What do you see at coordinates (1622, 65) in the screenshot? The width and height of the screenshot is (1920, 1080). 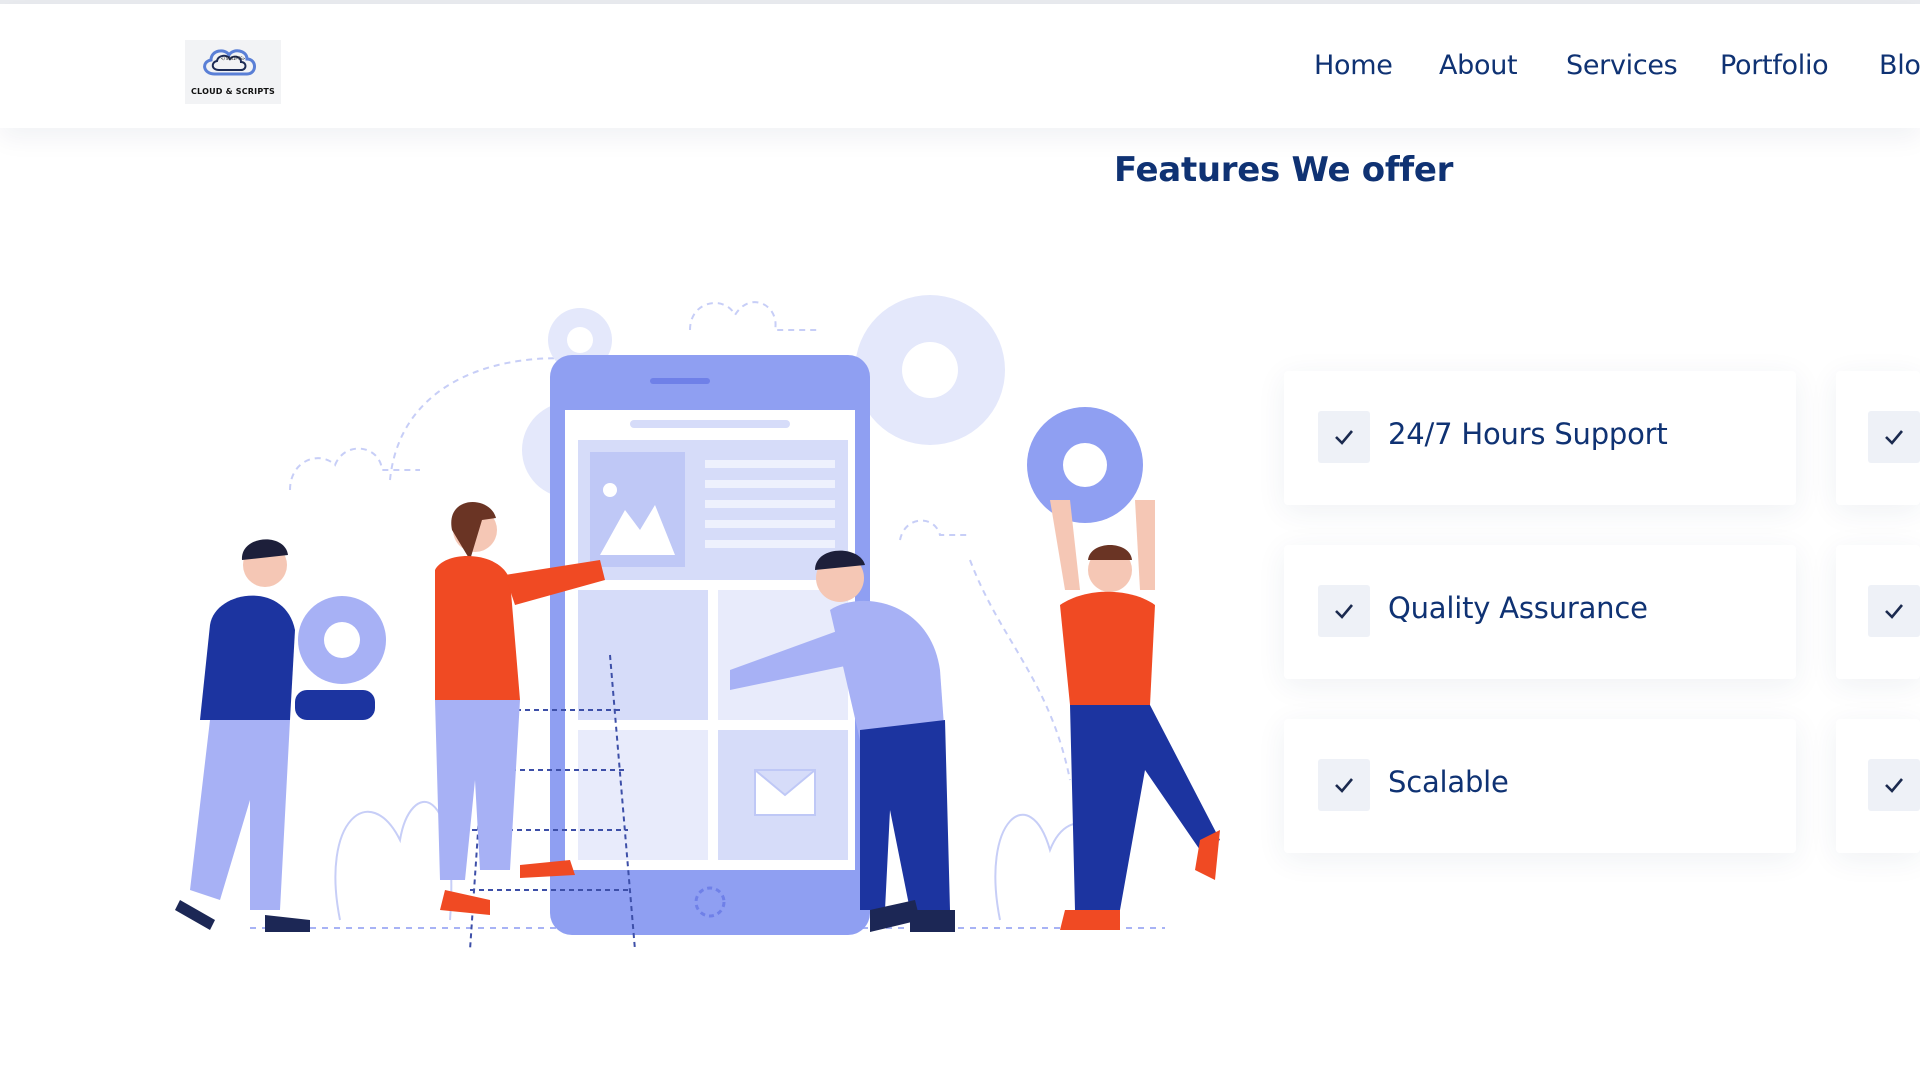 I see `nav-services: Services` at bounding box center [1622, 65].